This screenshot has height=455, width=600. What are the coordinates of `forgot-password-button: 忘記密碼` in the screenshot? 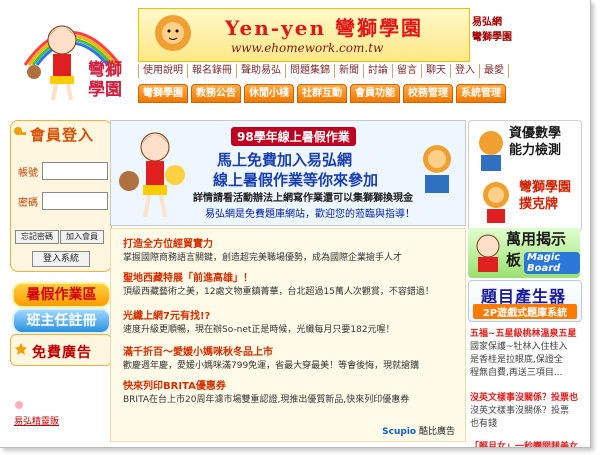 It's located at (37, 237).